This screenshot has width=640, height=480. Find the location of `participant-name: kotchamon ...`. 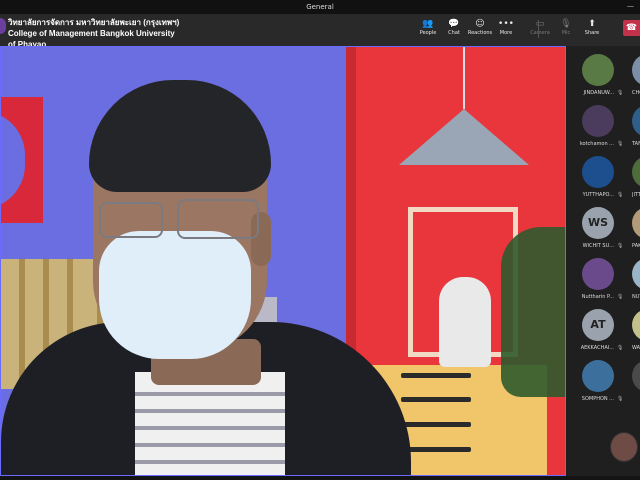

participant-name: kotchamon ... is located at coordinates (596, 144).